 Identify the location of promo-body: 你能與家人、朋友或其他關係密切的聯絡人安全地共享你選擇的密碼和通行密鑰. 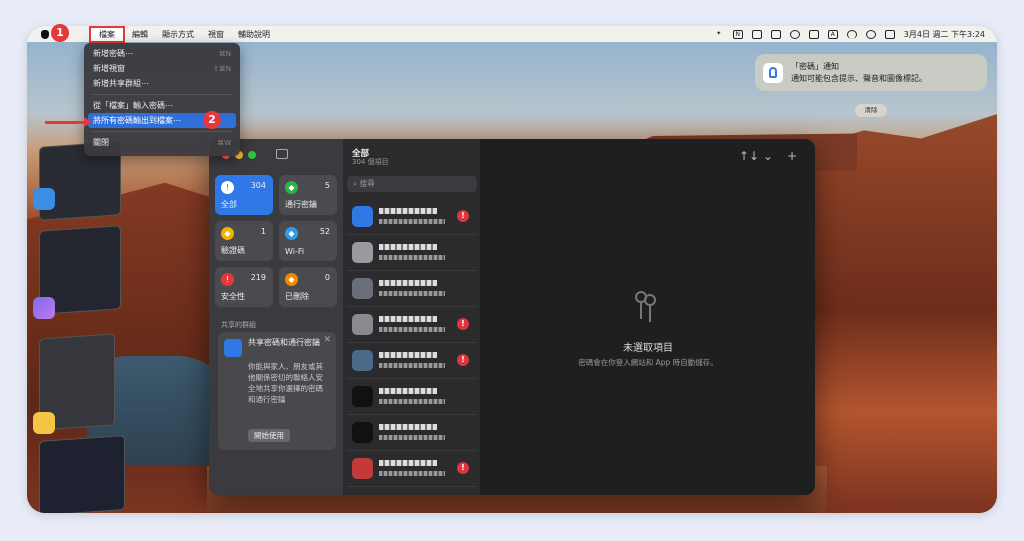
(285, 383).